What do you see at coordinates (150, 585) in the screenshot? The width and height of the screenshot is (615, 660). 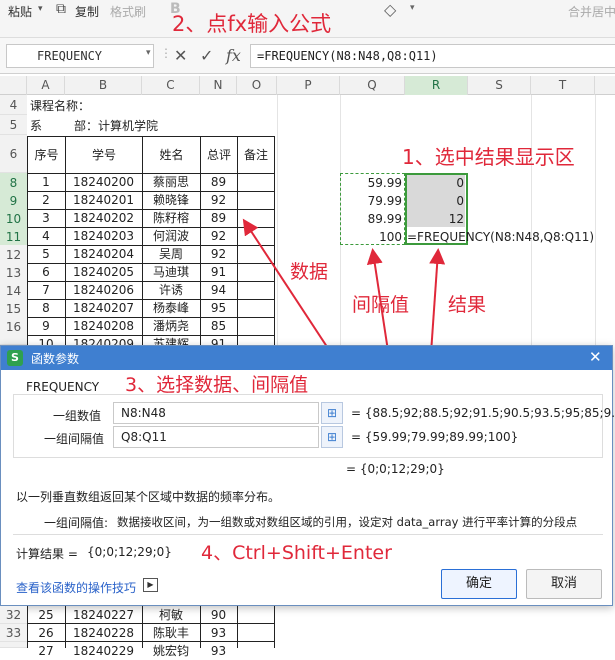 I see `video-icon: ▶` at bounding box center [150, 585].